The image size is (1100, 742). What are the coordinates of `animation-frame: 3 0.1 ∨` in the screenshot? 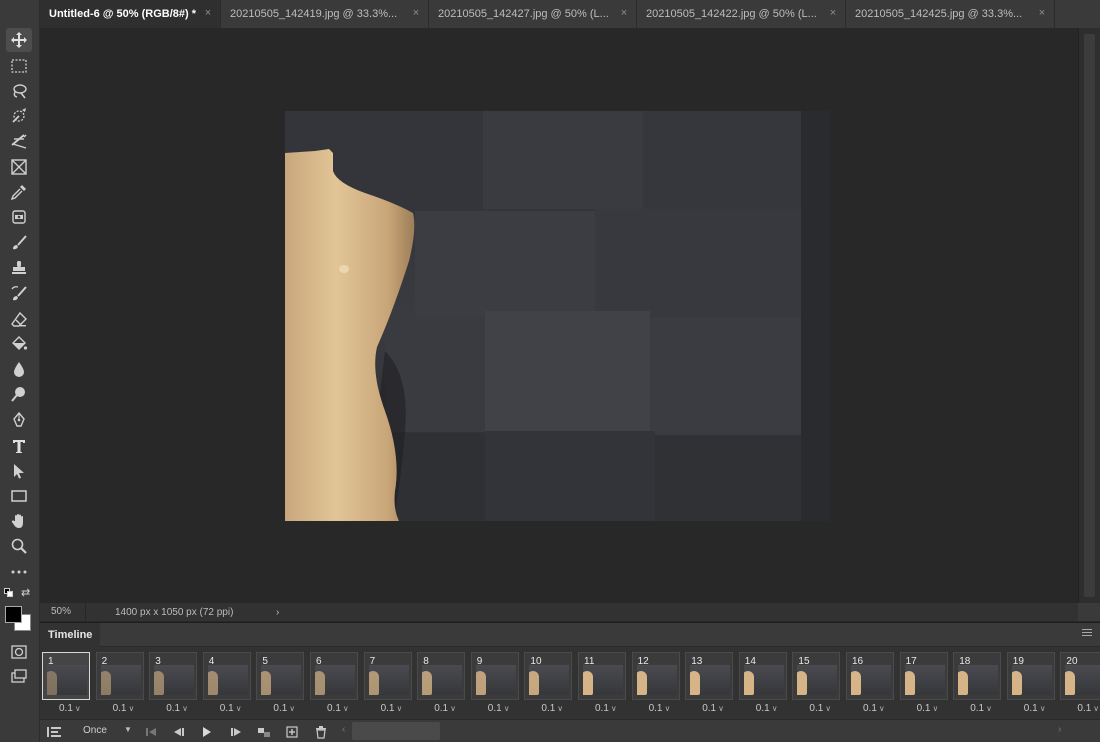 It's located at (173, 684).